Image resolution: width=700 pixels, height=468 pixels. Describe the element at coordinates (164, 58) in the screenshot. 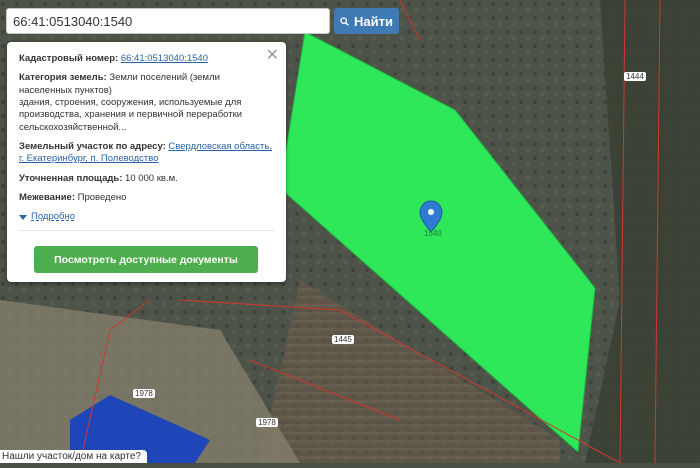

I see `cadastral-number-link: 66:41:0513040:1540` at that location.